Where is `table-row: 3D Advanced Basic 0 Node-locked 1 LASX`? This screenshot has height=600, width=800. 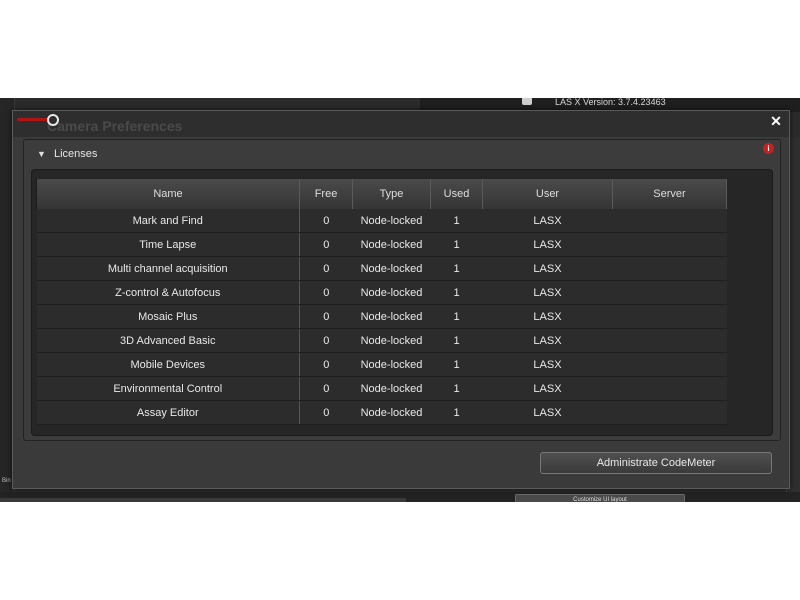 table-row: 3D Advanced Basic 0 Node-locked 1 LASX is located at coordinates (381, 340).